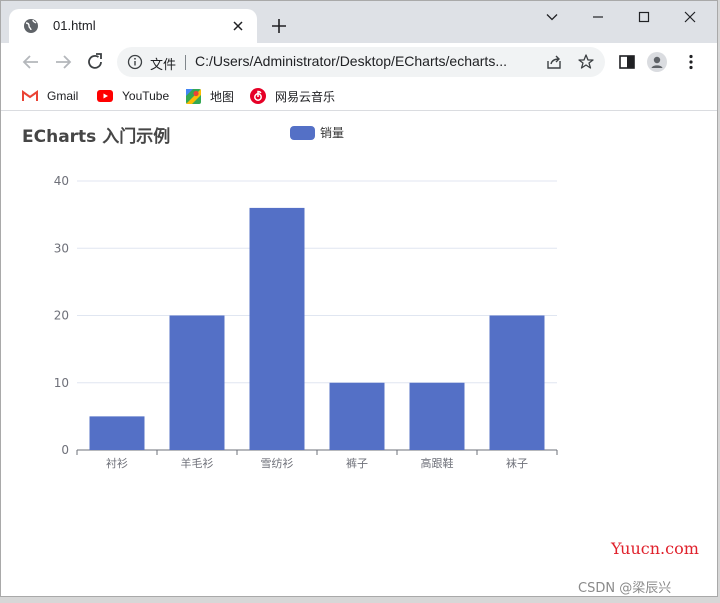 The image size is (720, 603). I want to click on bookmark-label: 地图, so click(222, 96).